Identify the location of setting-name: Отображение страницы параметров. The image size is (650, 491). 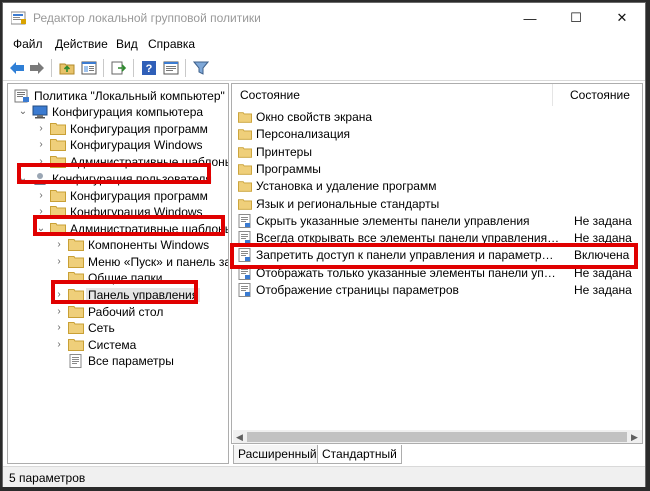
(357, 290).